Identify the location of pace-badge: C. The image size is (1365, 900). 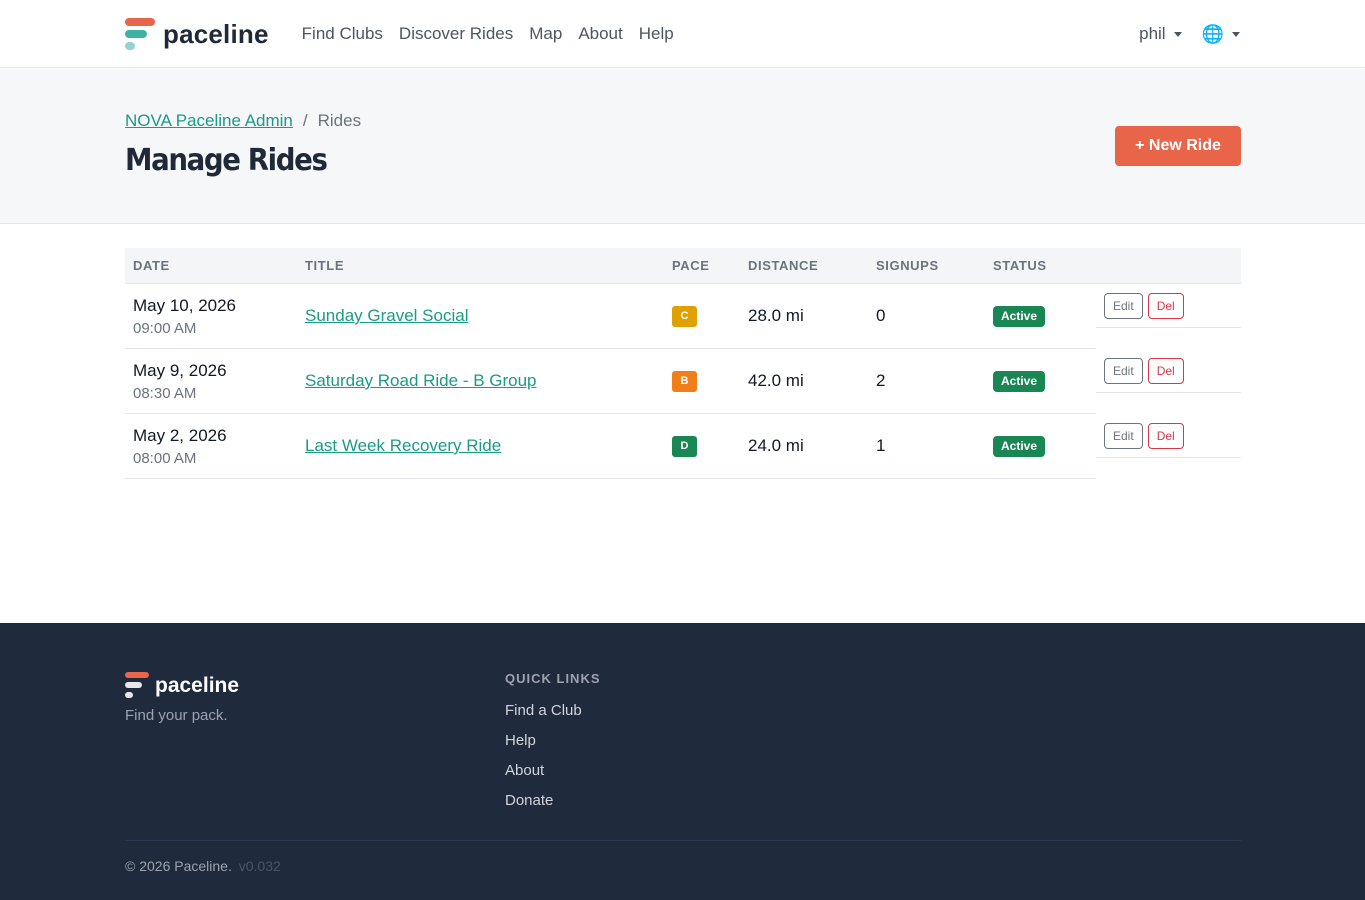
(684, 316).